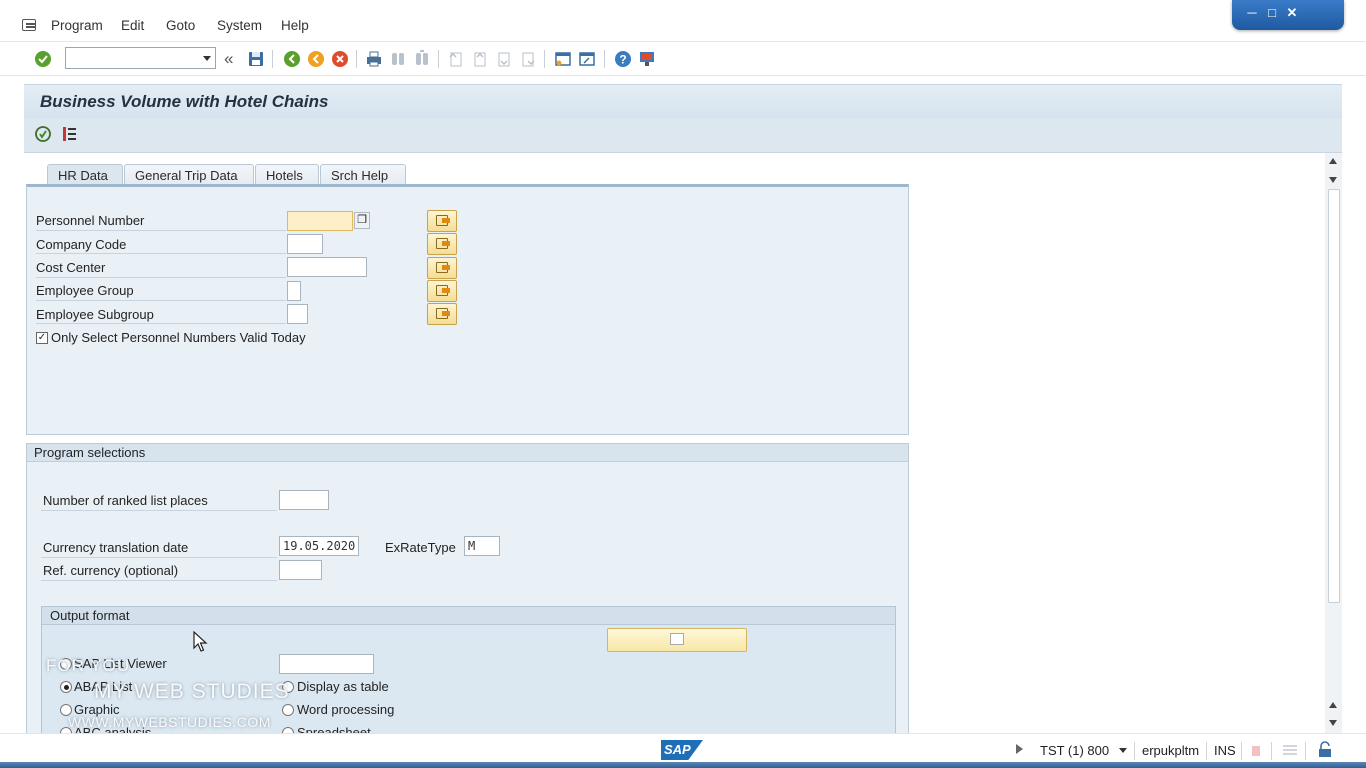 The image size is (1366, 768). I want to click on personnel-number-label: Personnel Number, so click(90, 220).